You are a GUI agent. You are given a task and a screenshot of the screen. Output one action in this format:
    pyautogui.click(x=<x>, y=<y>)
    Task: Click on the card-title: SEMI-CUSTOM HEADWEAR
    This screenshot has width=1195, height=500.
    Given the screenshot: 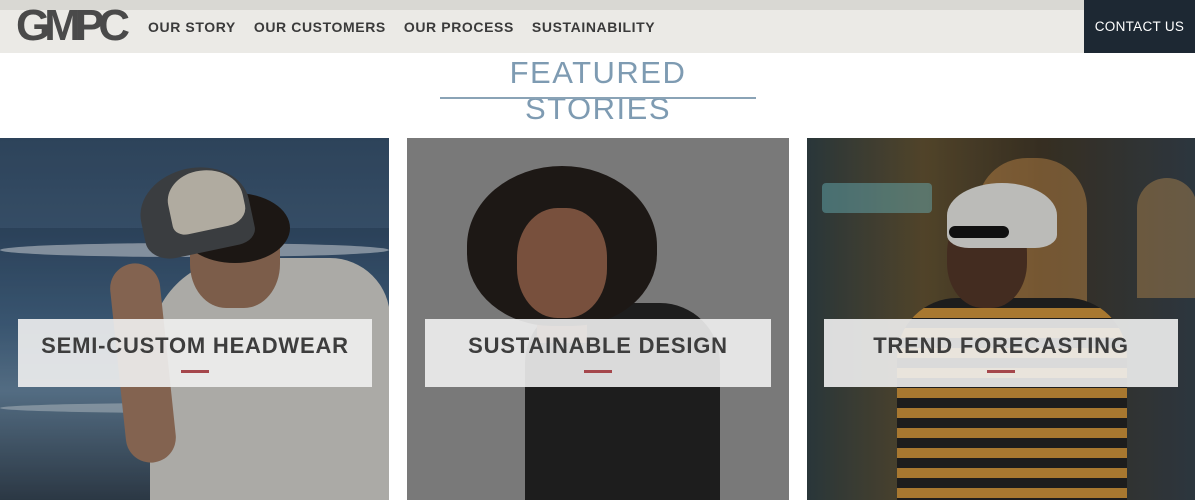 What is the action you would take?
    pyautogui.click(x=195, y=345)
    